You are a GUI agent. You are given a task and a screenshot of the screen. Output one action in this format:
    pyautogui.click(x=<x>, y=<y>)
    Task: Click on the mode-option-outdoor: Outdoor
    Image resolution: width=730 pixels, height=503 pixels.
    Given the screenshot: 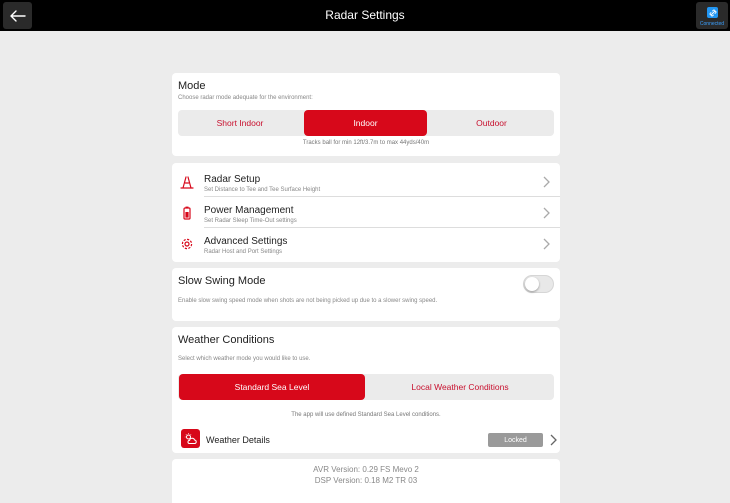 What is the action you would take?
    pyautogui.click(x=491, y=123)
    